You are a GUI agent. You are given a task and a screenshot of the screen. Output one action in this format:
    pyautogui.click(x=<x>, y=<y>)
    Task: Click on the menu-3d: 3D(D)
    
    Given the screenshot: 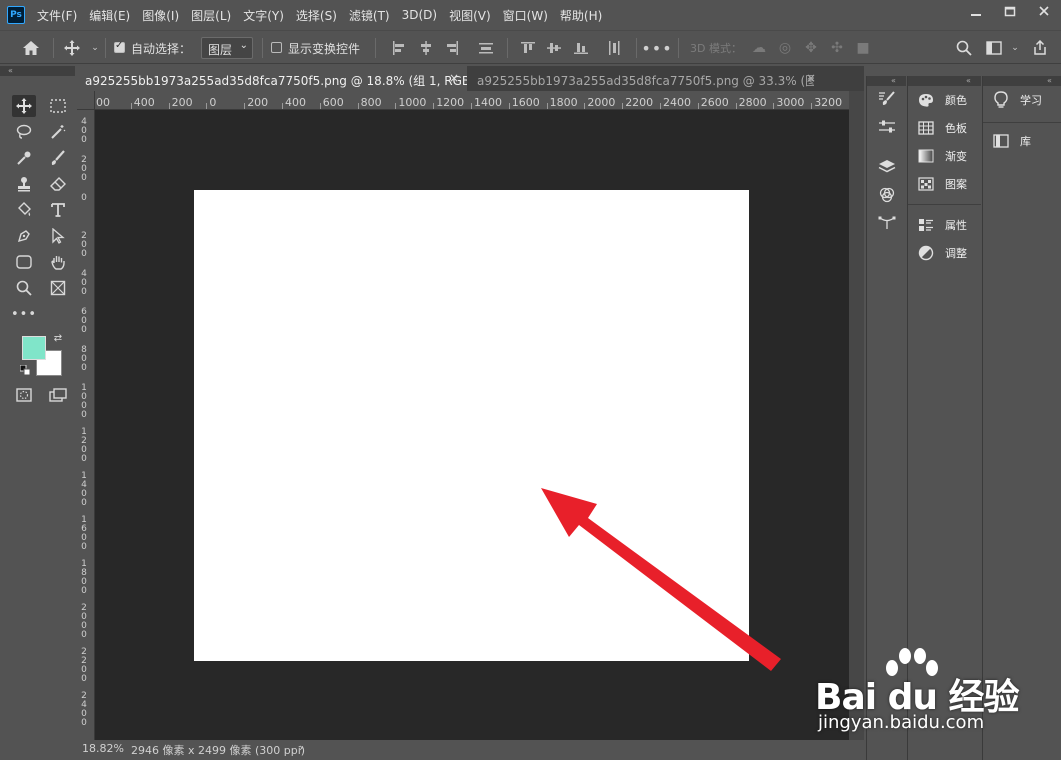 What is the action you would take?
    pyautogui.click(x=419, y=15)
    